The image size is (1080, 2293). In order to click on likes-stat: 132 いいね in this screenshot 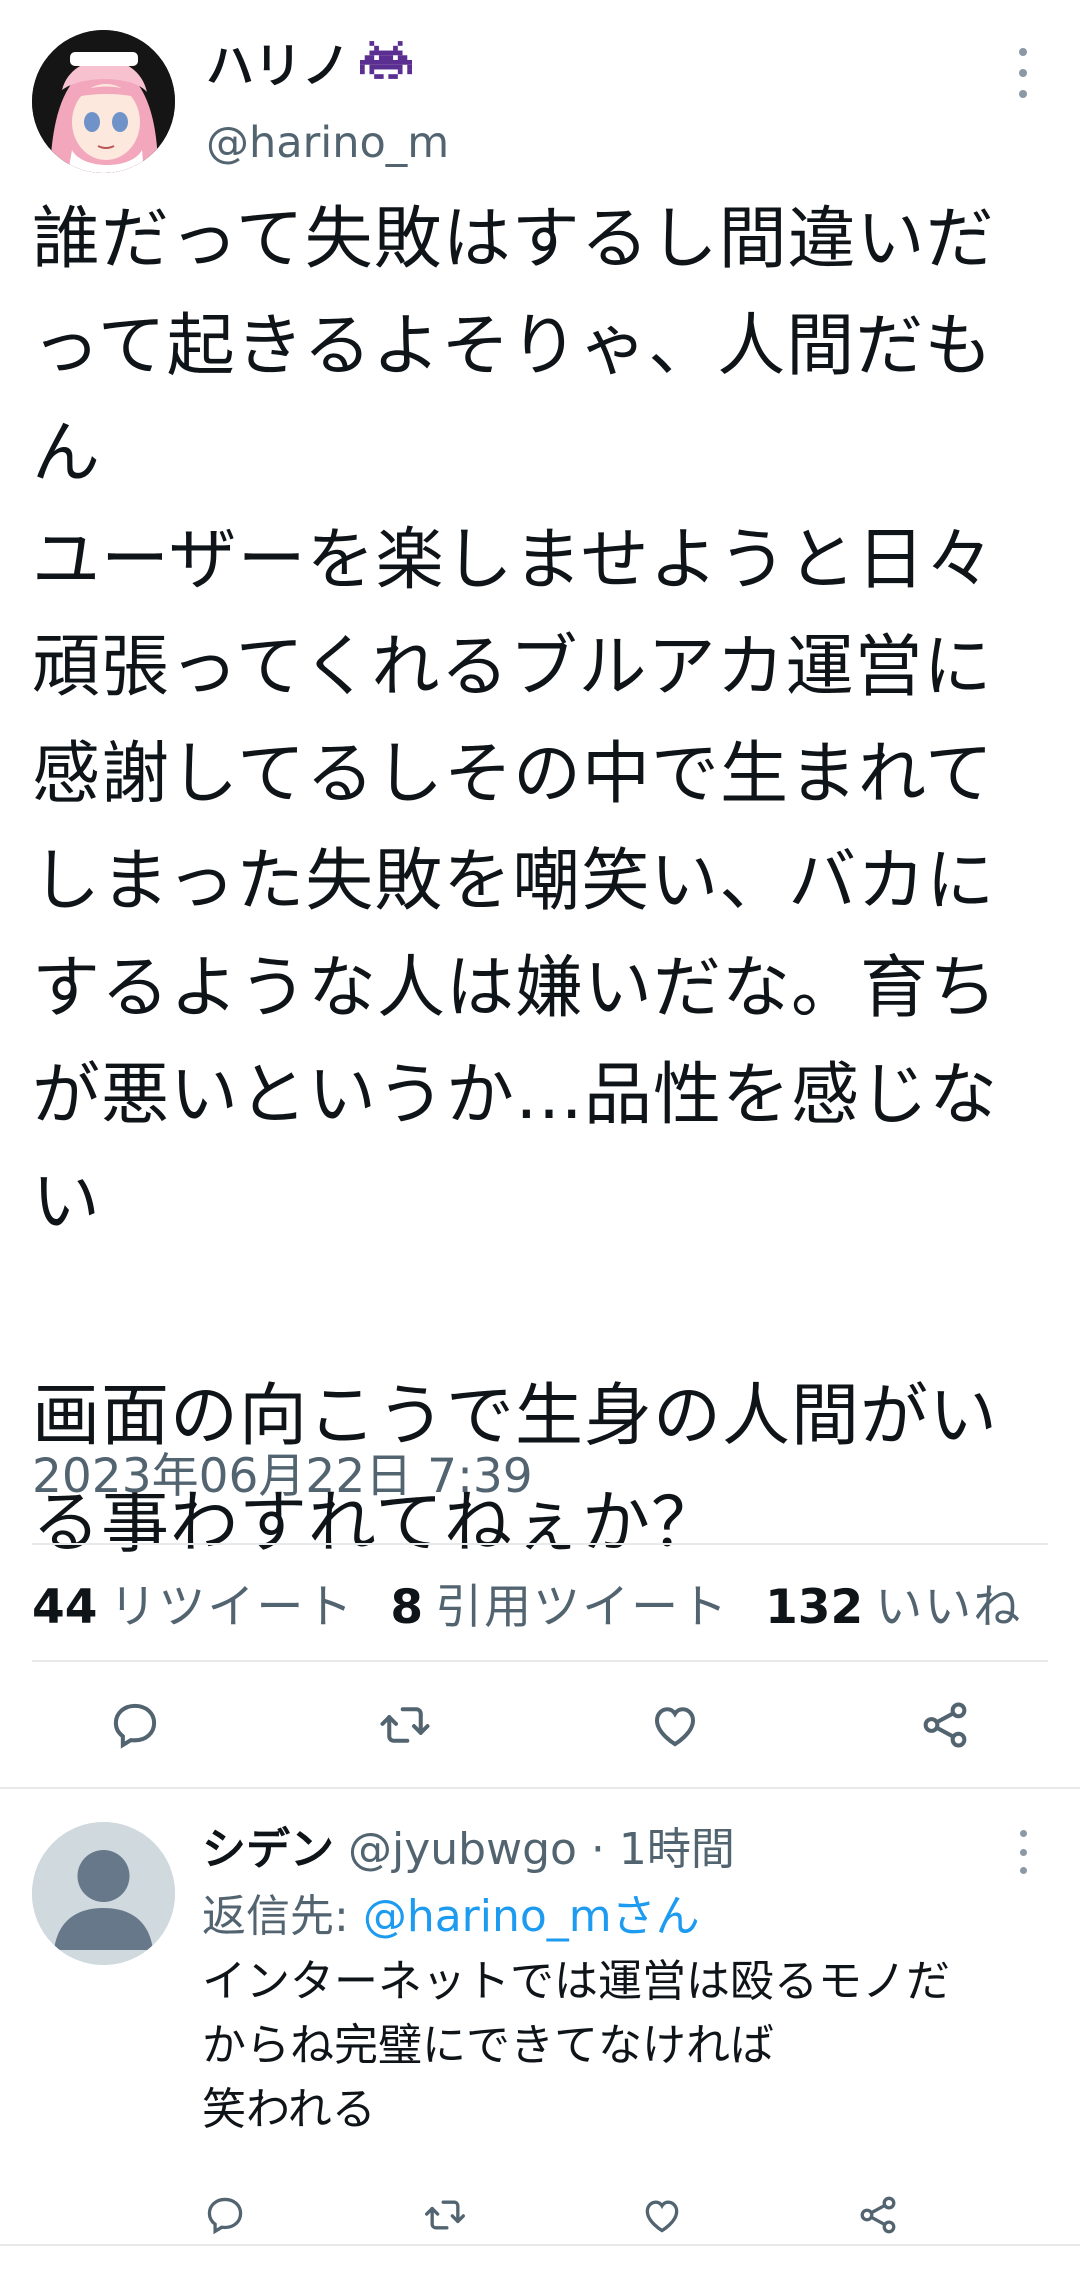, I will do `click(893, 1608)`.